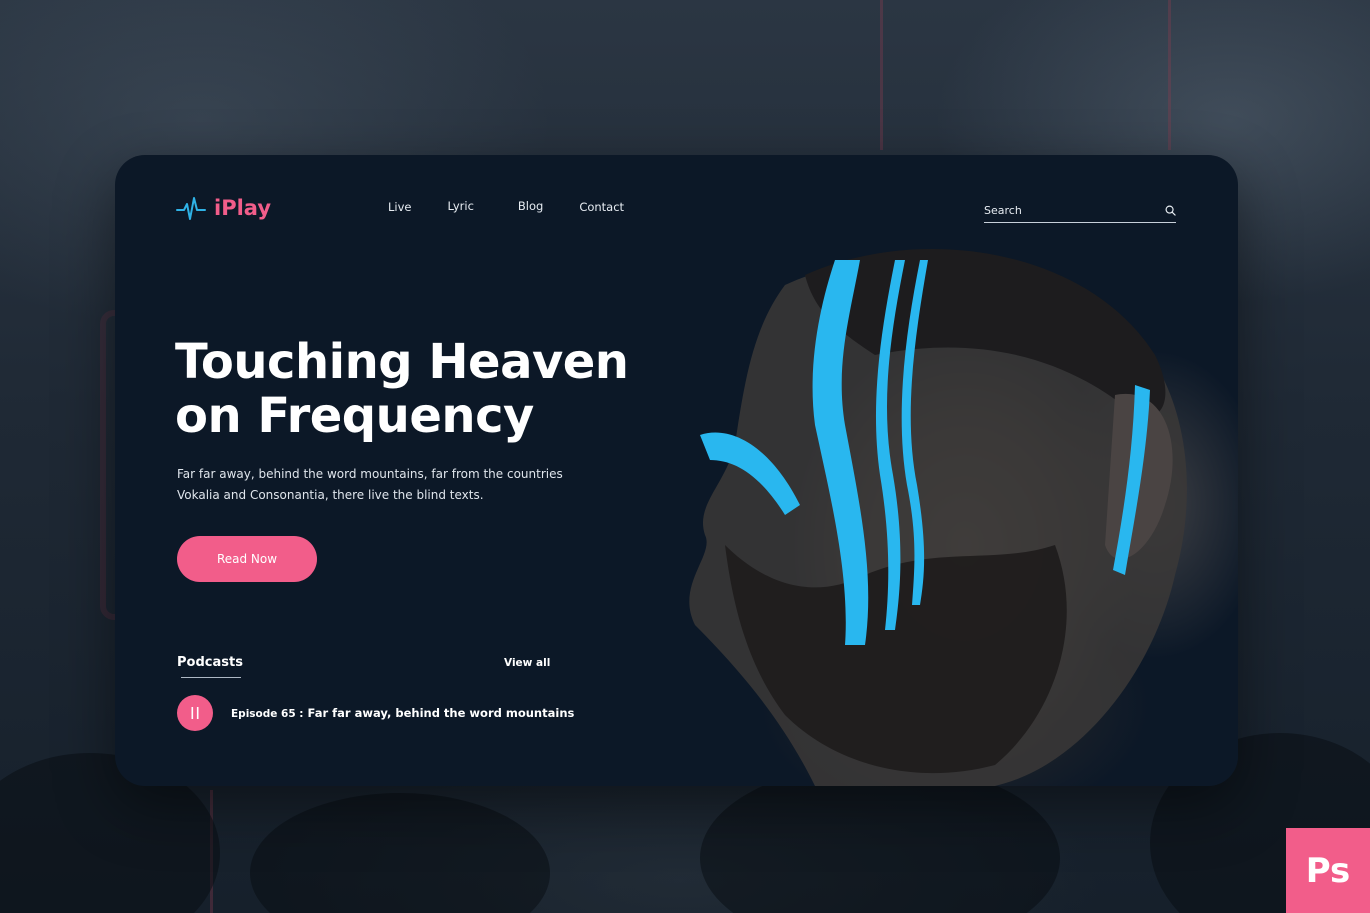 The height and width of the screenshot is (913, 1370). I want to click on episode-name: Far far away, behind the word mountains, so click(441, 713).